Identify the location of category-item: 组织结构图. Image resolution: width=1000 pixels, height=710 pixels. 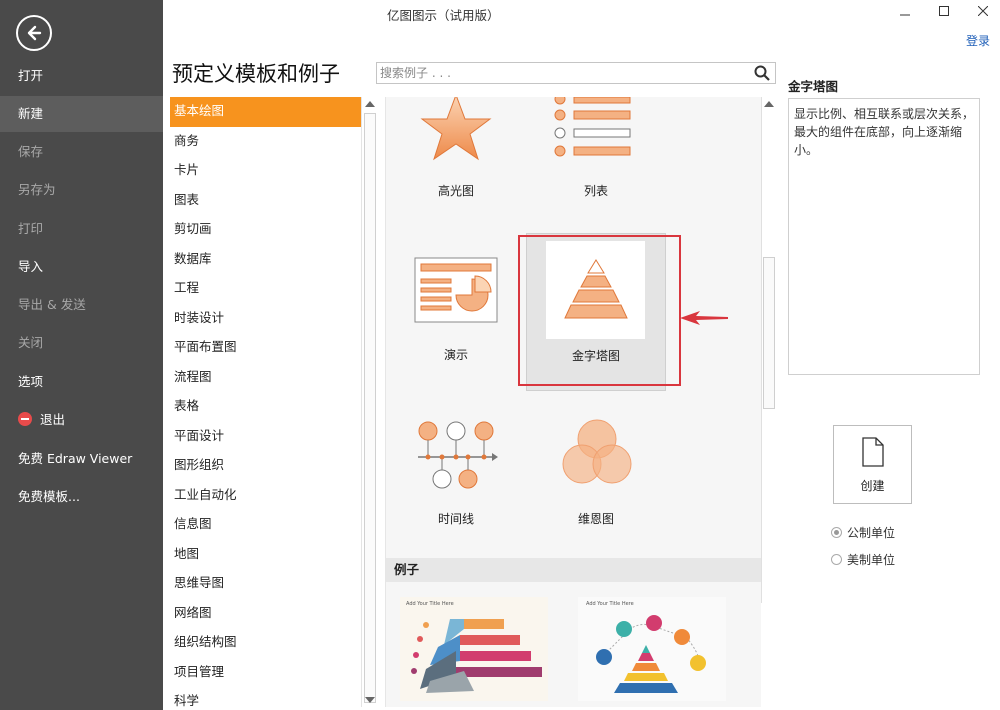
(265, 643).